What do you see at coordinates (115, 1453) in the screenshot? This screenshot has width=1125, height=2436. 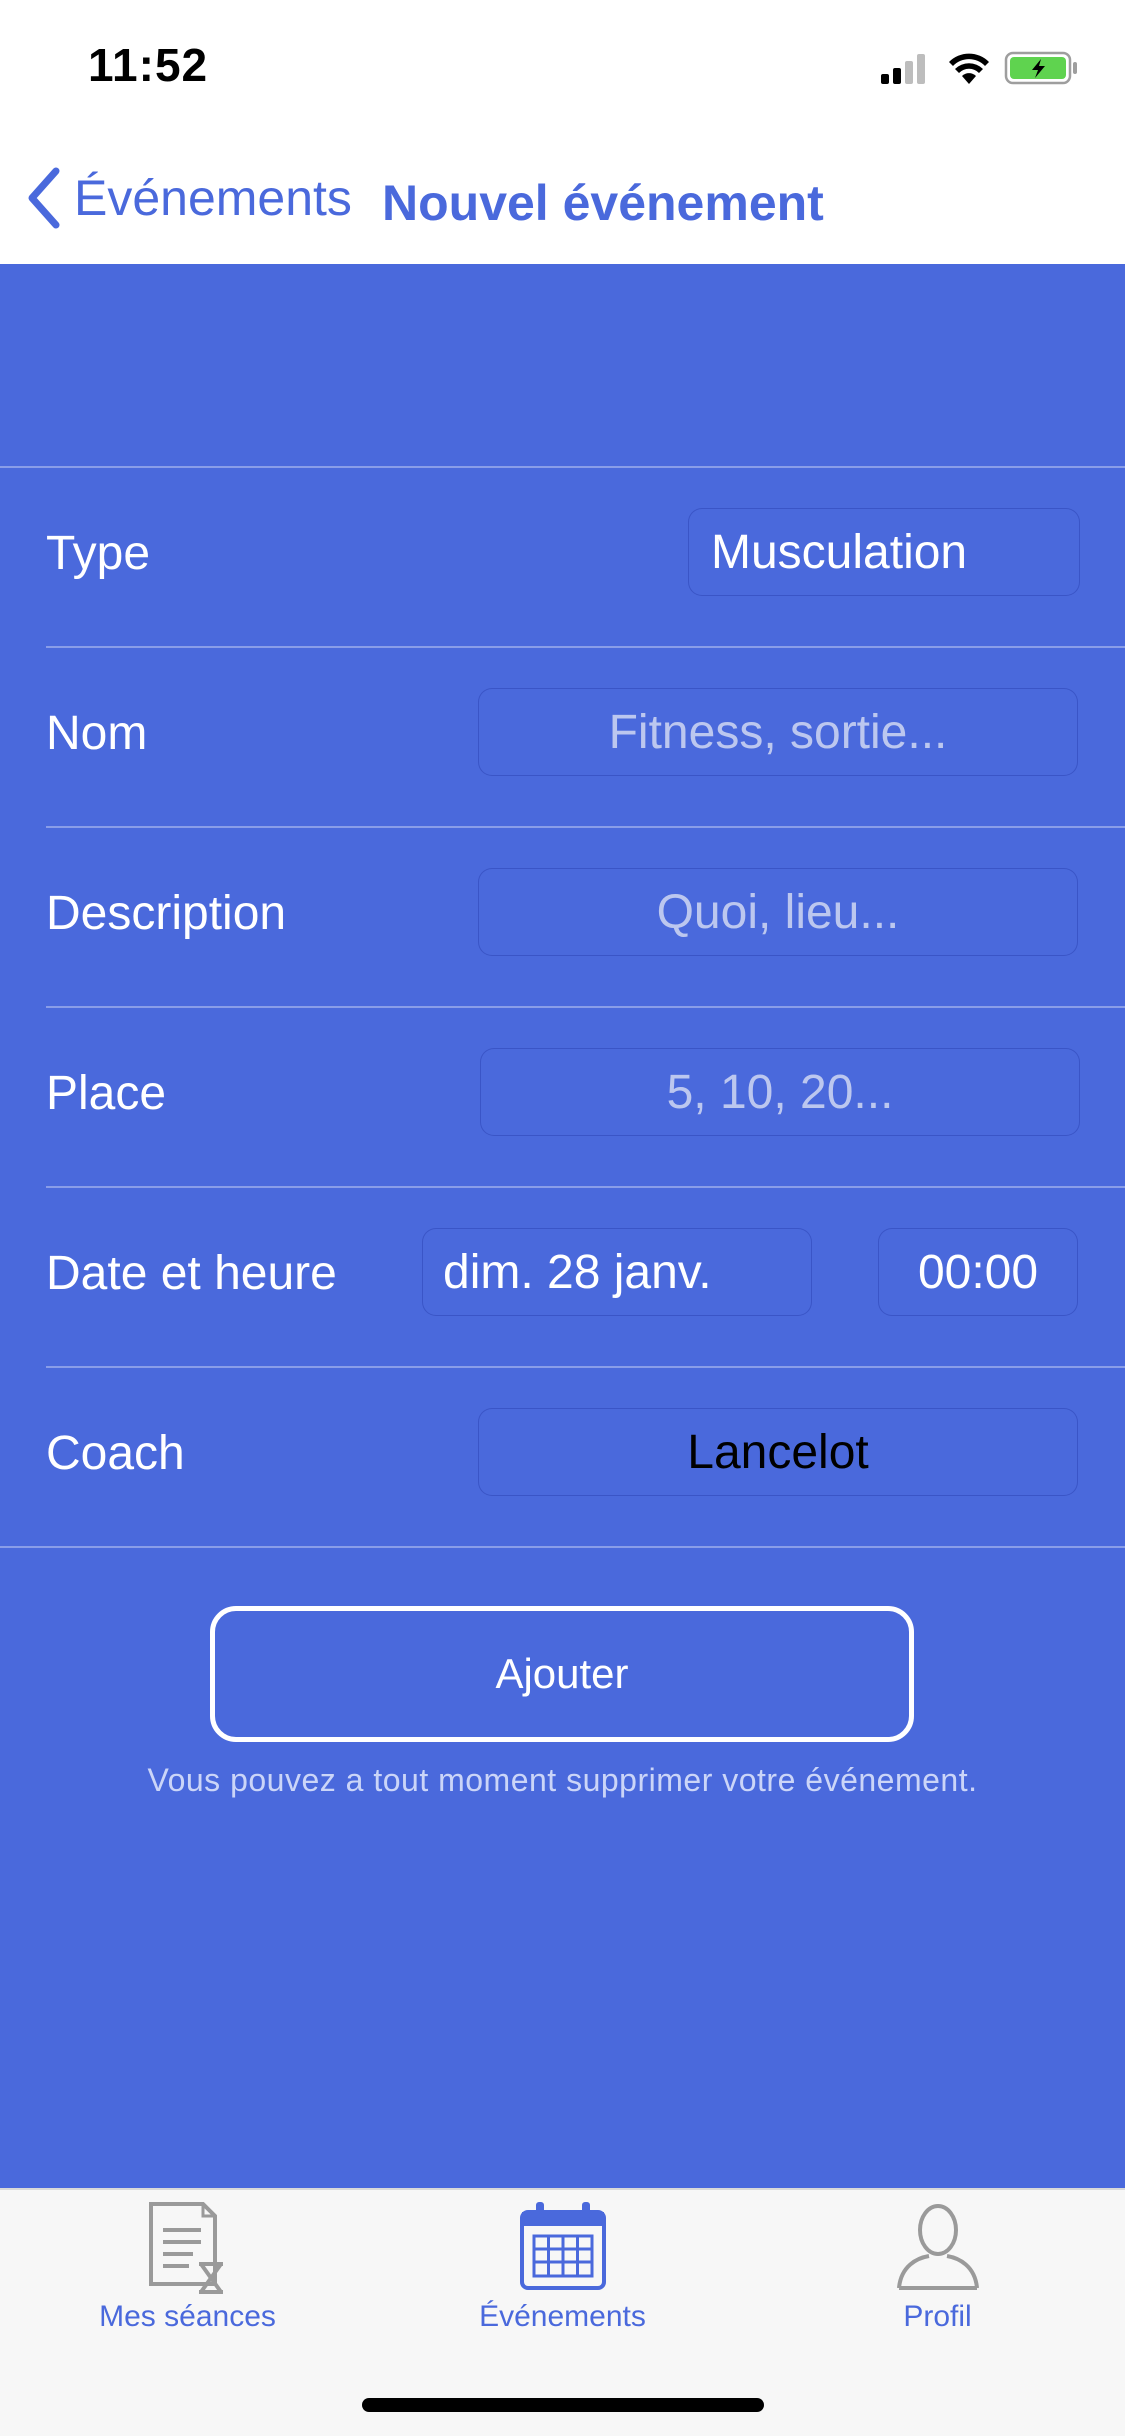 I see `coach-label: Coach` at bounding box center [115, 1453].